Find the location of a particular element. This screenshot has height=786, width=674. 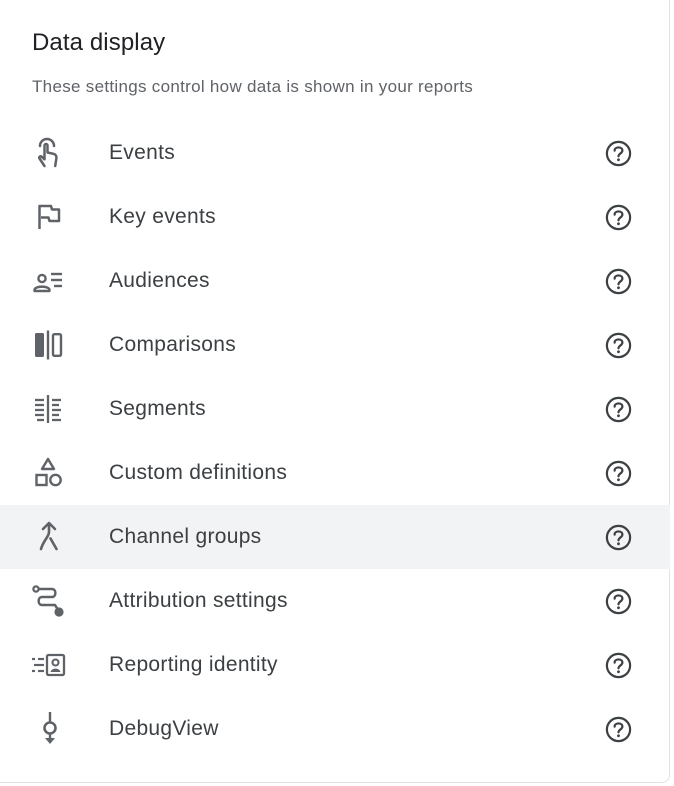

debug-commit-icon is located at coordinates (48, 729).